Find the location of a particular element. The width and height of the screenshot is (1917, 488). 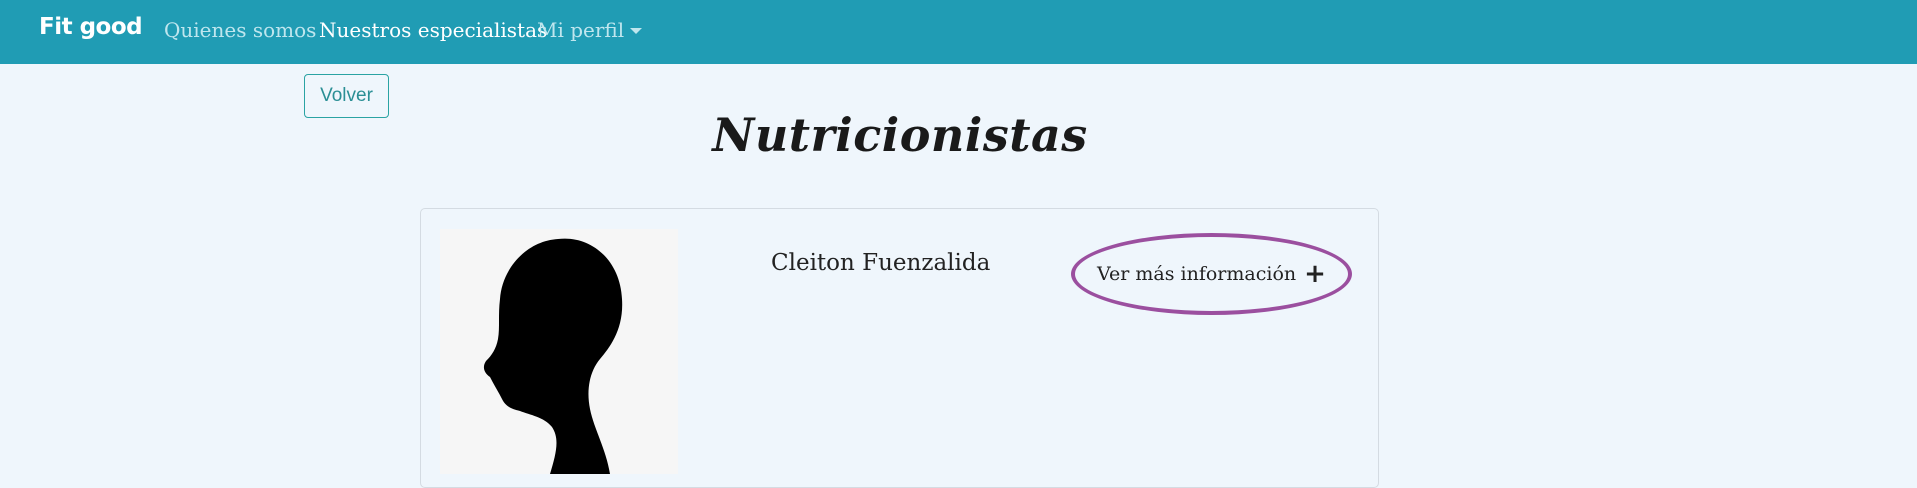

chevron-down-icon is located at coordinates (636, 31).